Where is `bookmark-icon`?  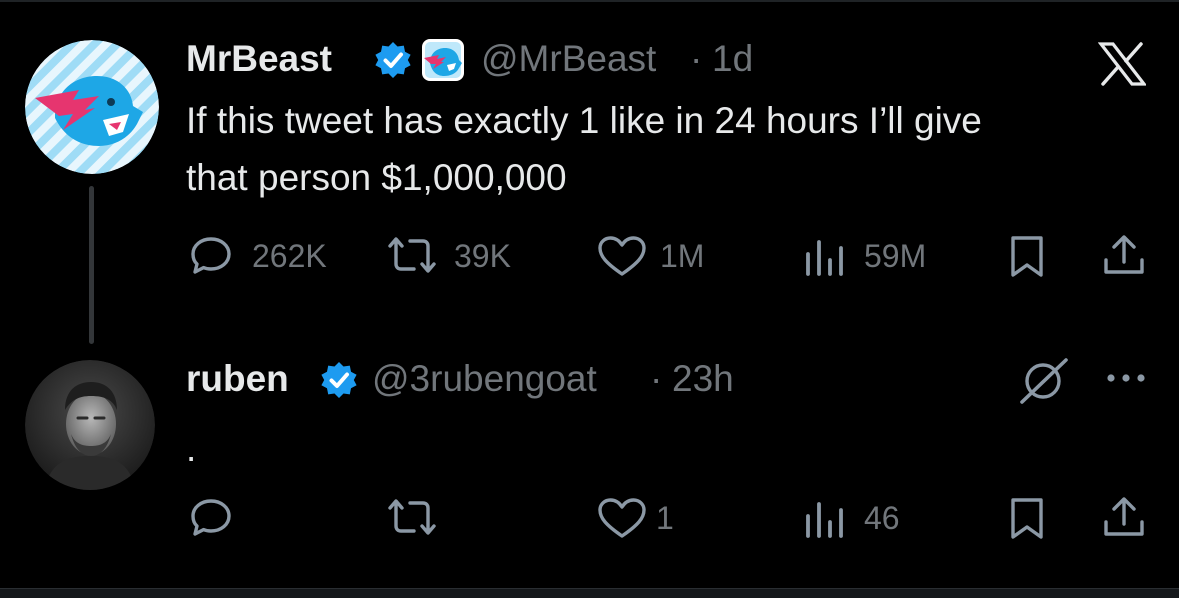 bookmark-icon is located at coordinates (1027, 256).